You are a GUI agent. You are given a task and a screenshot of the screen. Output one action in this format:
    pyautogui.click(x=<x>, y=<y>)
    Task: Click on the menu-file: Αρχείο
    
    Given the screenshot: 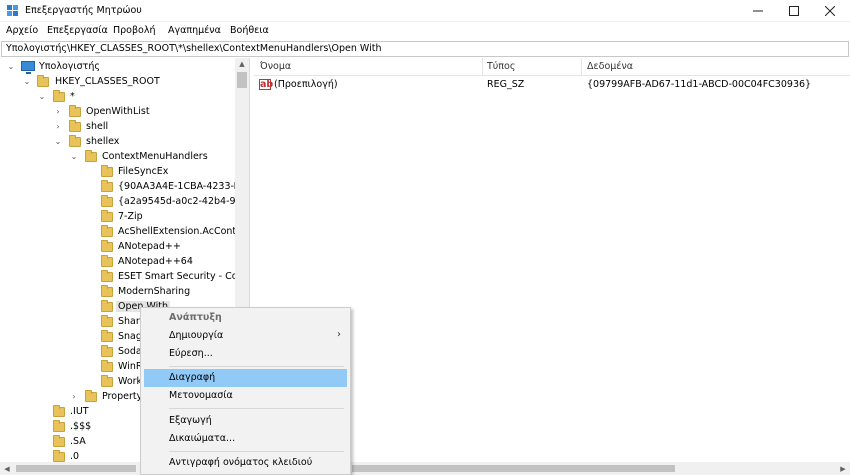 What is the action you would take?
    pyautogui.click(x=22, y=30)
    